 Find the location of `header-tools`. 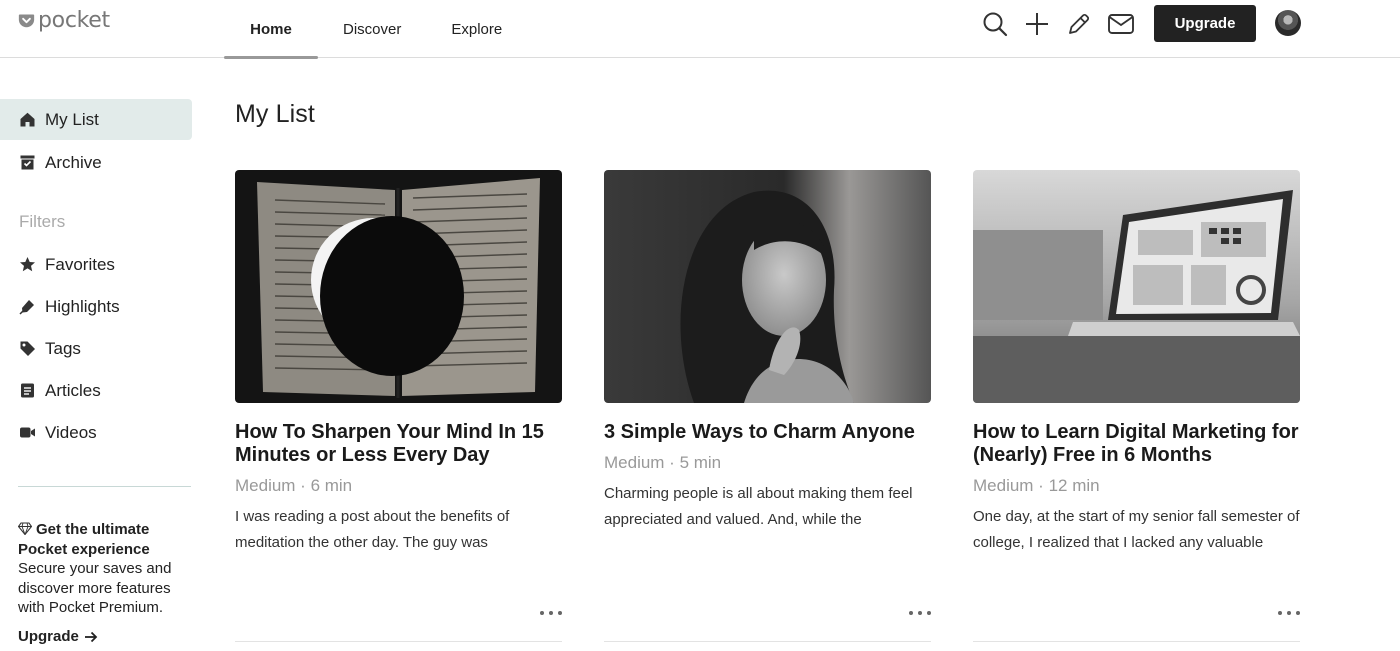

header-tools is located at coordinates (1064, 24).